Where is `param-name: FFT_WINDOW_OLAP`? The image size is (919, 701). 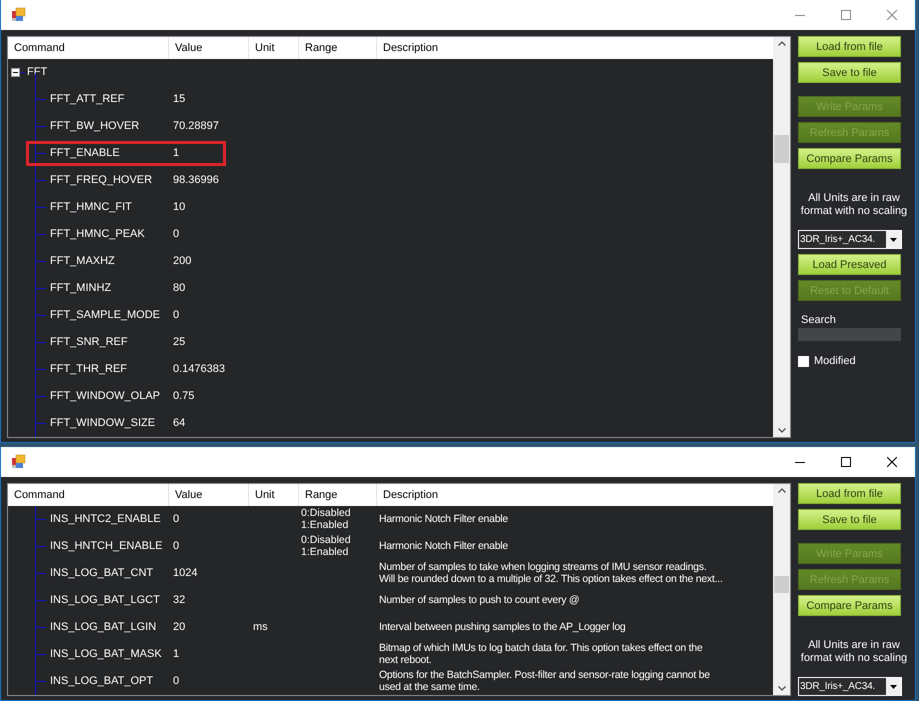 param-name: FFT_WINDOW_OLAP is located at coordinates (105, 396).